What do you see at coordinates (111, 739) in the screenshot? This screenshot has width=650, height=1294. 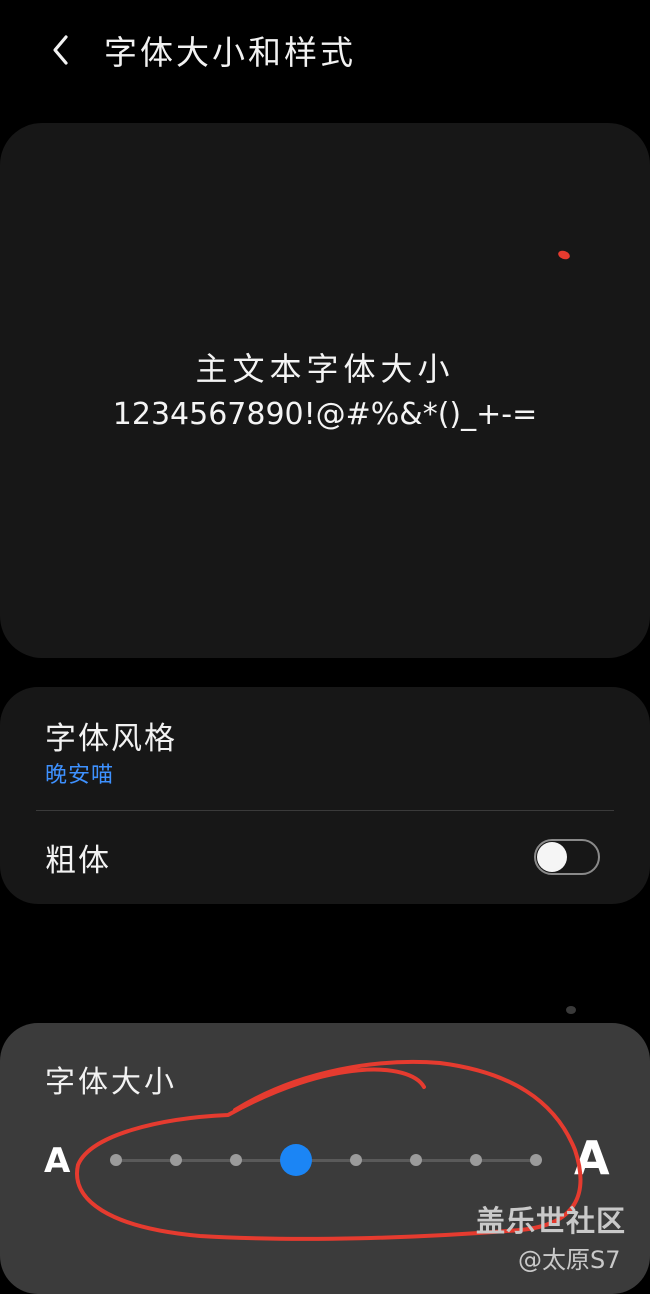 I see `font-style-label: 字体风格` at bounding box center [111, 739].